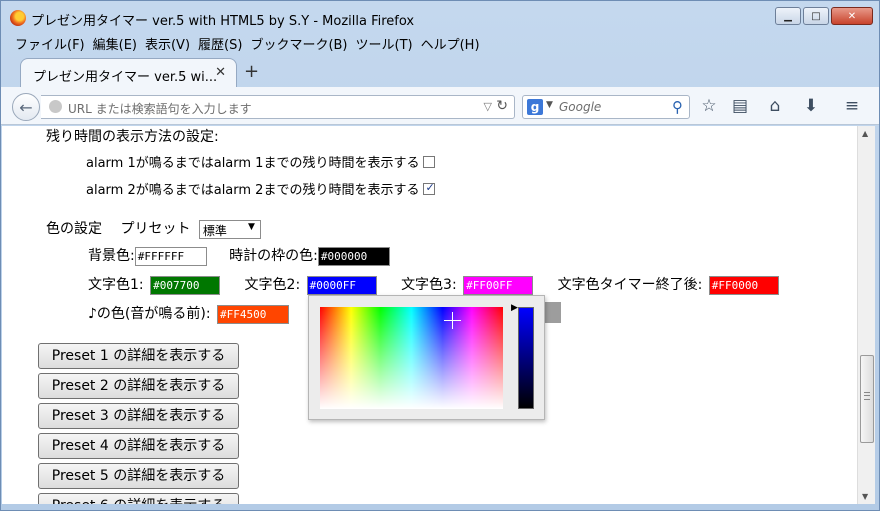  I want to click on url-placeholder: URL または検索語句を入力します, so click(160, 109).